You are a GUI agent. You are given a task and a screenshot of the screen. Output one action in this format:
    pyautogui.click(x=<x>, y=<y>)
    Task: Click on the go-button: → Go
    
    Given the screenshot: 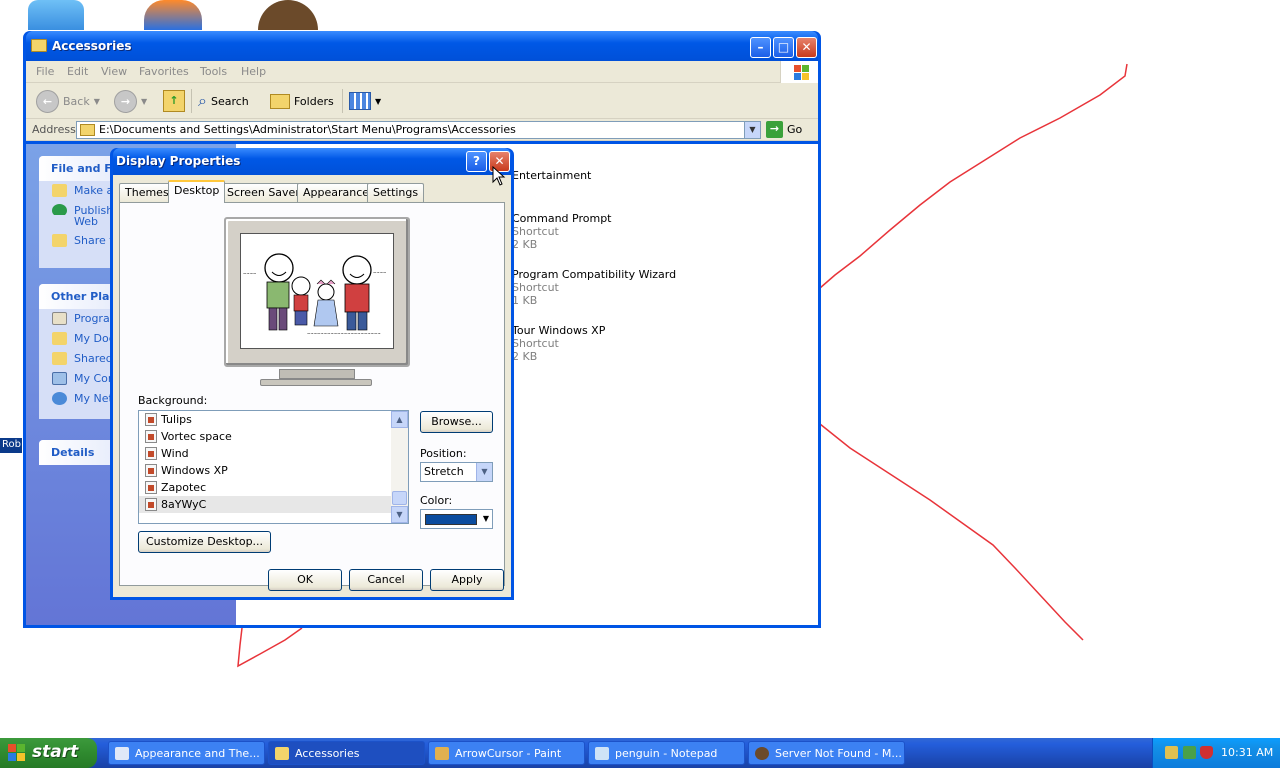 What is the action you would take?
    pyautogui.click(x=784, y=129)
    